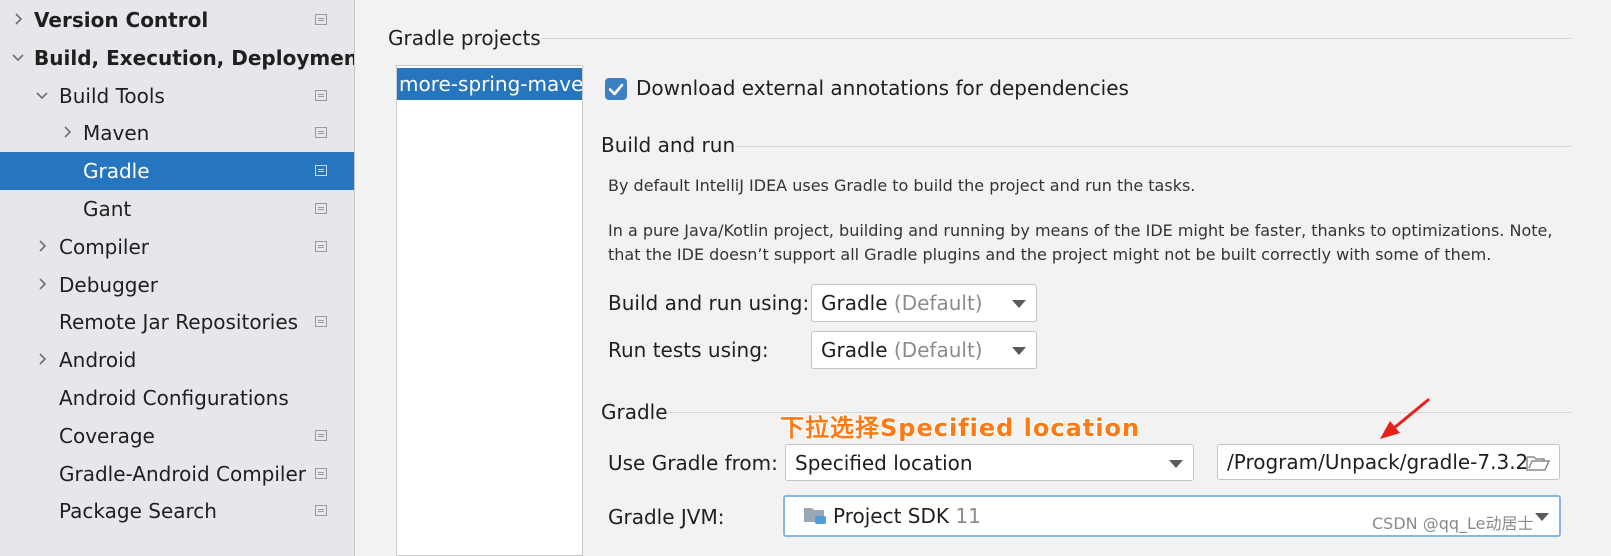 The image size is (1611, 556). I want to click on sidebar-item-build-tools: Build Tools, so click(177, 96).